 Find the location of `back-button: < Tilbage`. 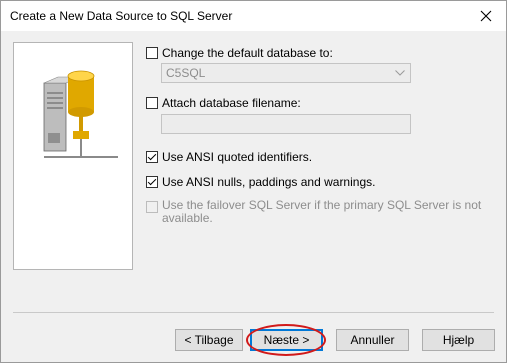

back-button: < Tilbage is located at coordinates (209, 340).